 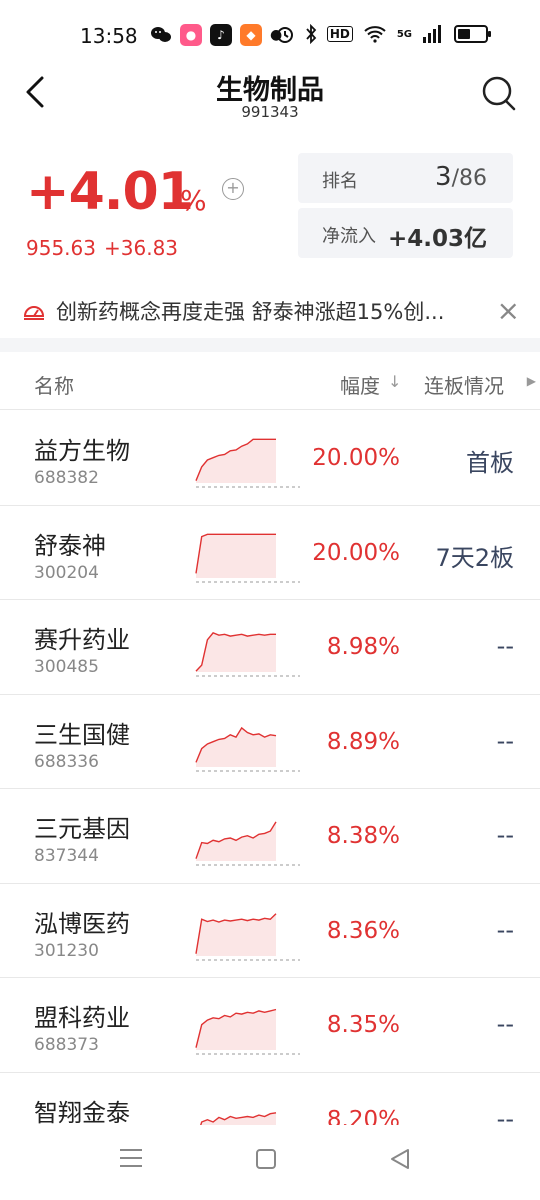 I want to click on rank-number: 3, so click(x=443, y=177).